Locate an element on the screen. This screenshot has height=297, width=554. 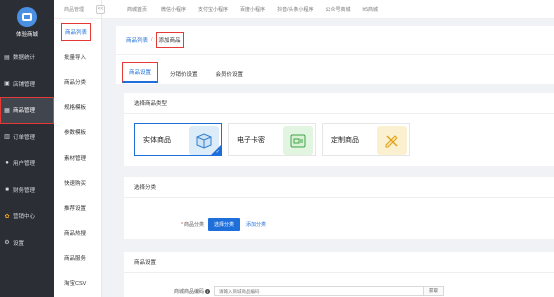
tab-goods-settings: 商品设置 is located at coordinates (140, 72).